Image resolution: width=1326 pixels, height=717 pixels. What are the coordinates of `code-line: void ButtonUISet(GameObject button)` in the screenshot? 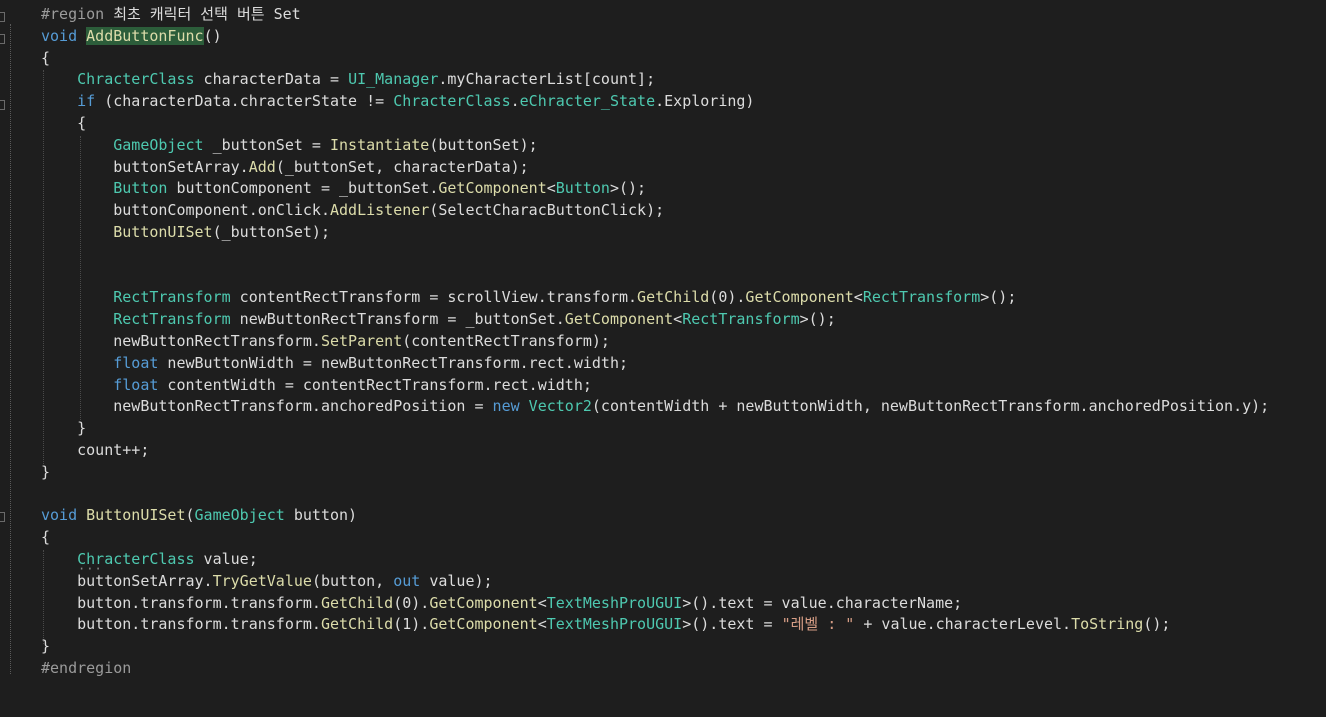 It's located at (655, 516).